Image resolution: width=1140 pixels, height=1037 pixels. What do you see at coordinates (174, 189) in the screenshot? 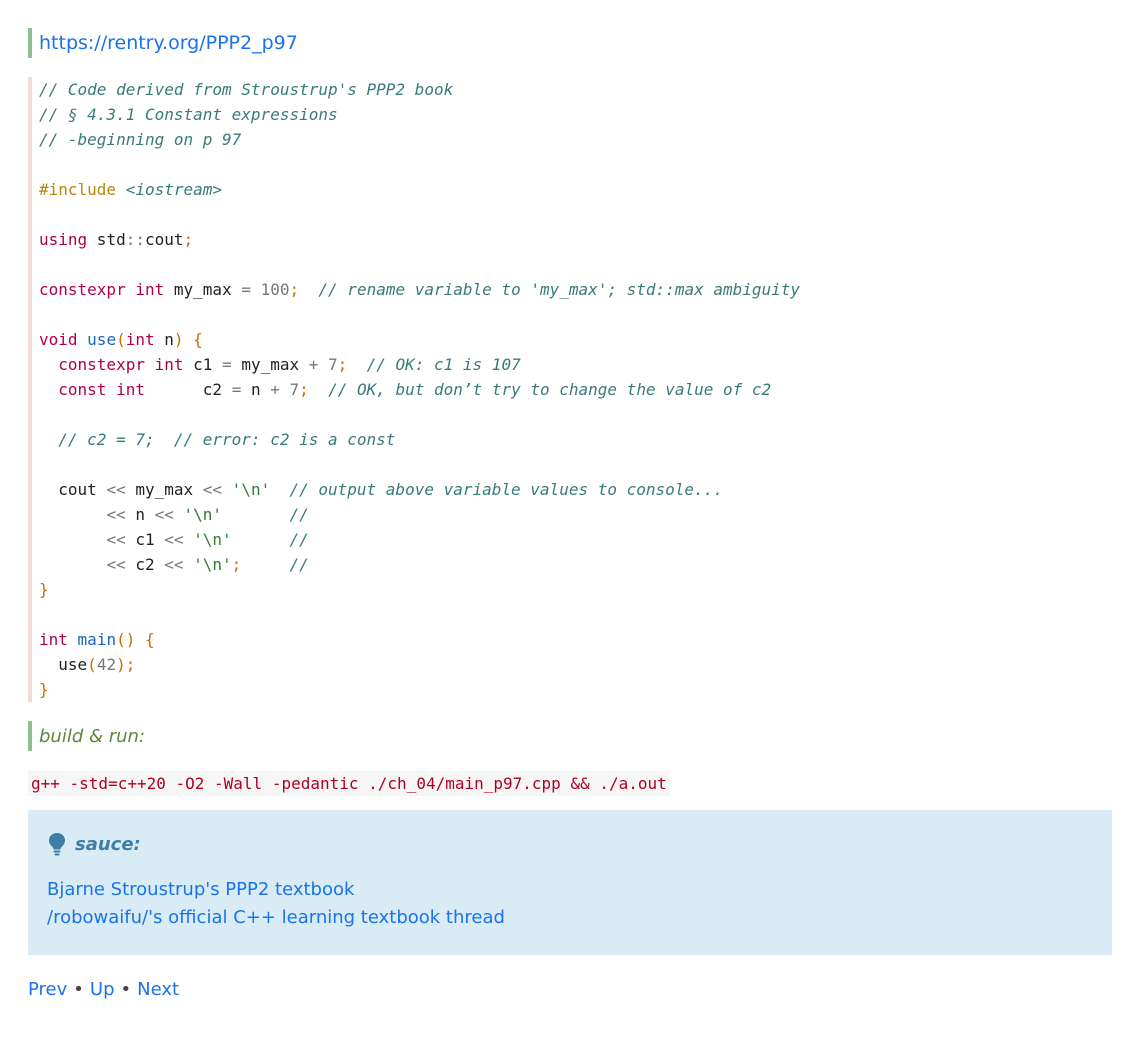
I see `code-token: <iostream>` at bounding box center [174, 189].